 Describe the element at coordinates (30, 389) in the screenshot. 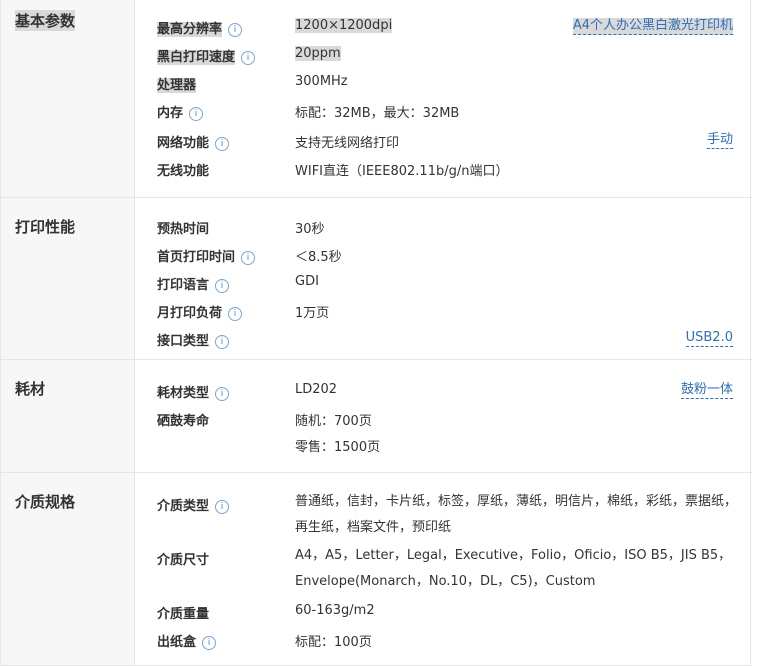

I see `category-title: 耗材` at that location.